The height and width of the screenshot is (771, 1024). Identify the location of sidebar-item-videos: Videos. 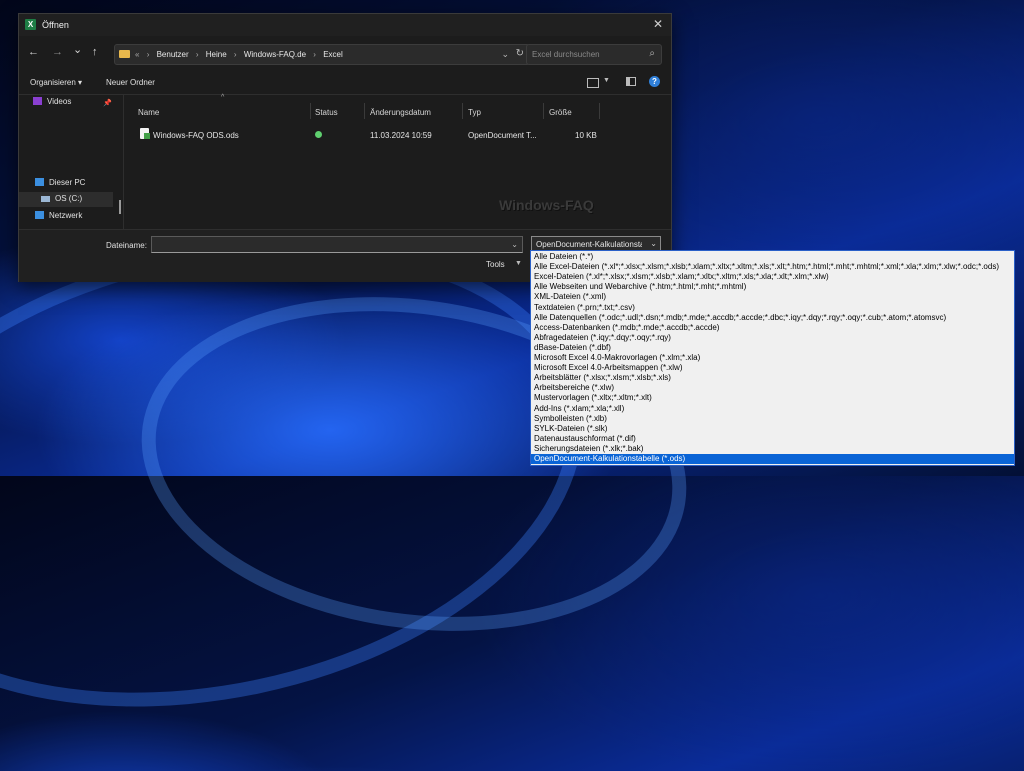
(52, 104).